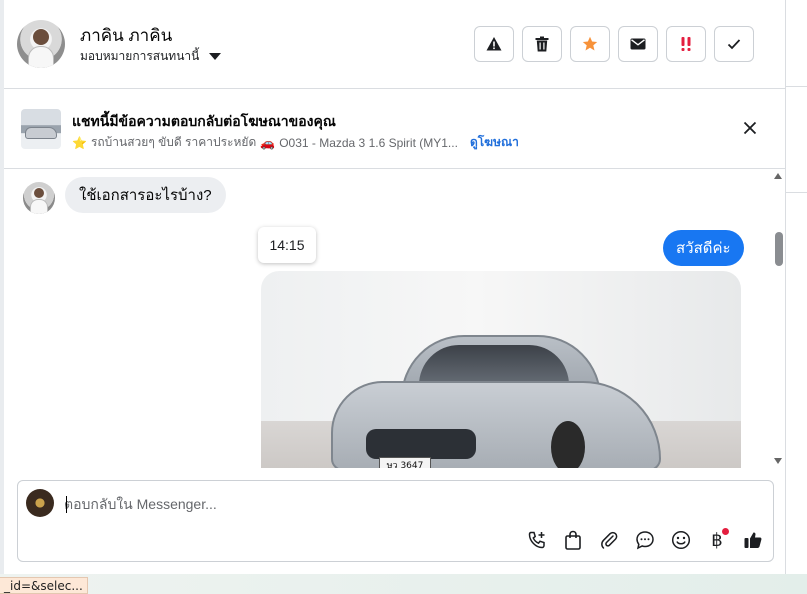  I want to click on page-background-strip, so click(403, 584).